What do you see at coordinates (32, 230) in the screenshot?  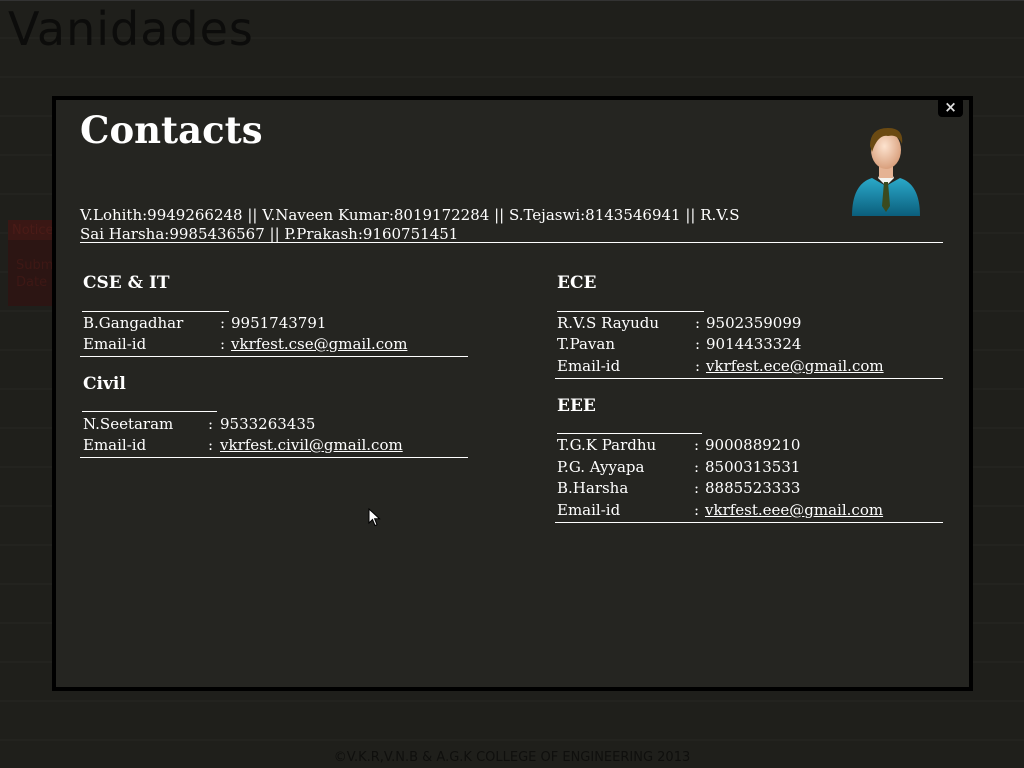 I see `notice-title: Notice` at bounding box center [32, 230].